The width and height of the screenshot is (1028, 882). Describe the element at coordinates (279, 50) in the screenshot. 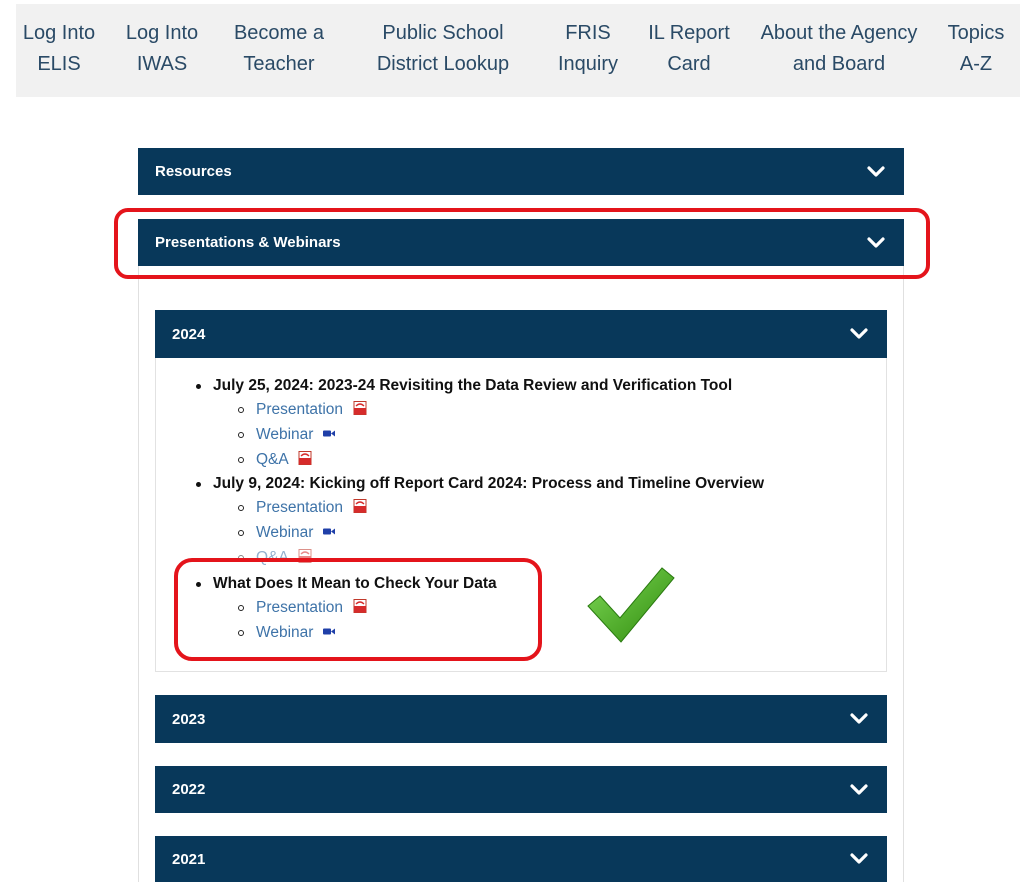

I see `nav-become-a-teacher: Become a Teacher` at that location.